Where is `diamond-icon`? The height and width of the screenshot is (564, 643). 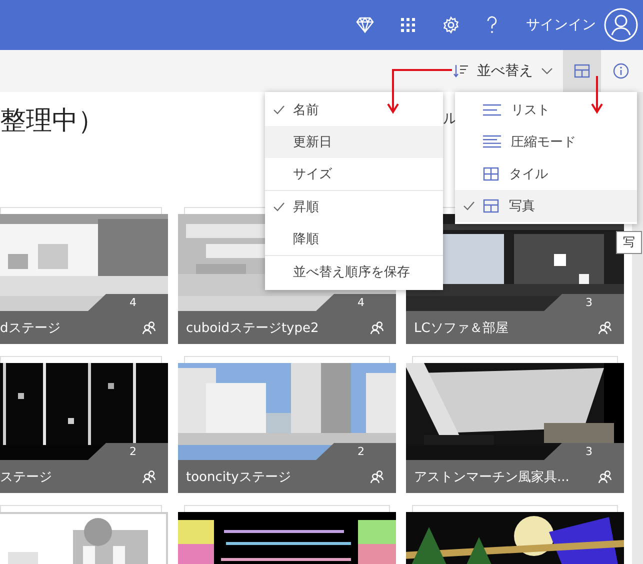
diamond-icon is located at coordinates (365, 25).